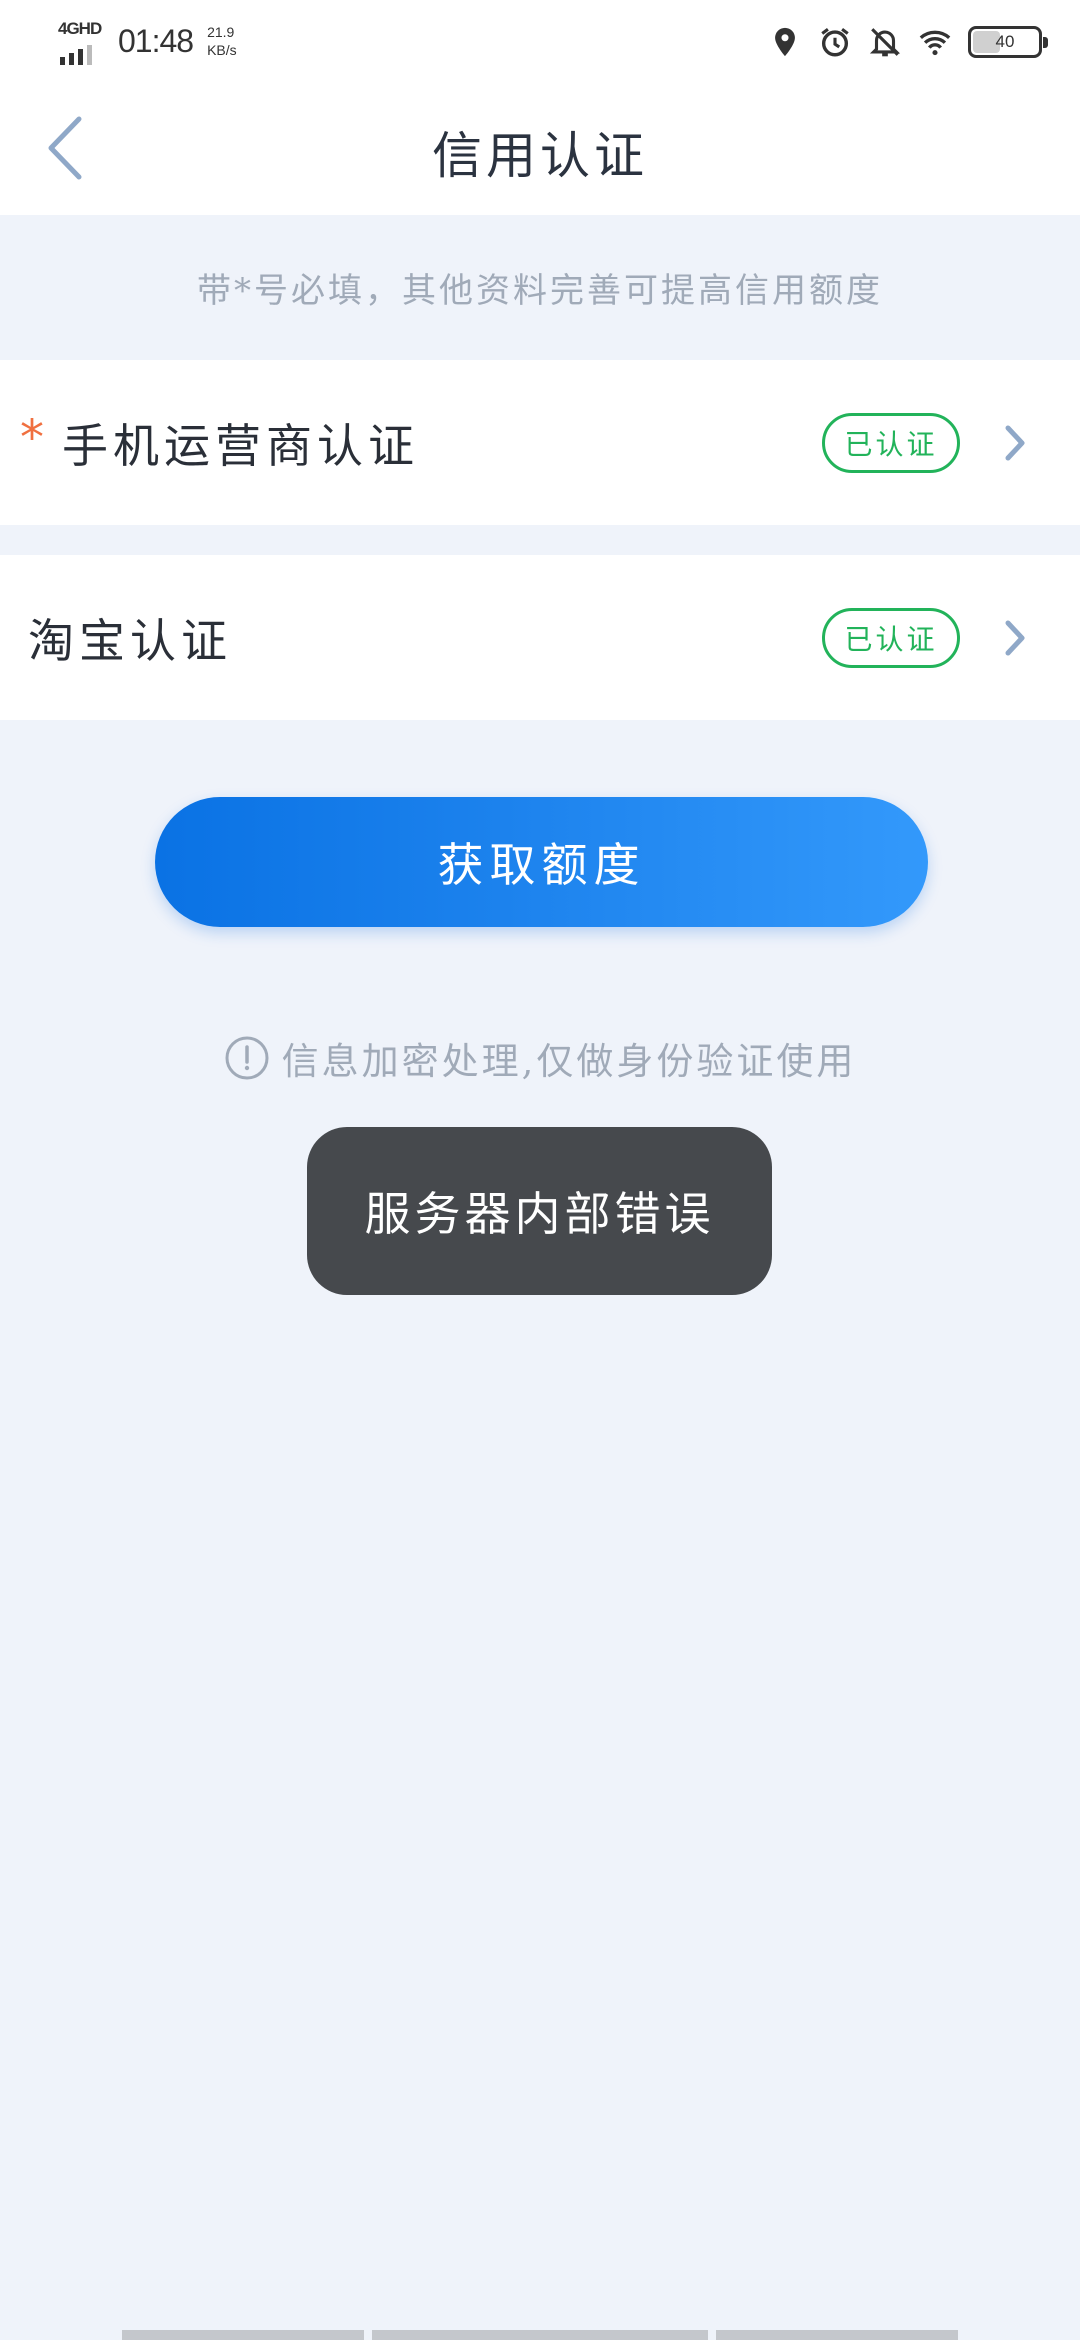 The width and height of the screenshot is (1080, 2340). I want to click on info-circle-icon, so click(247, 1058).